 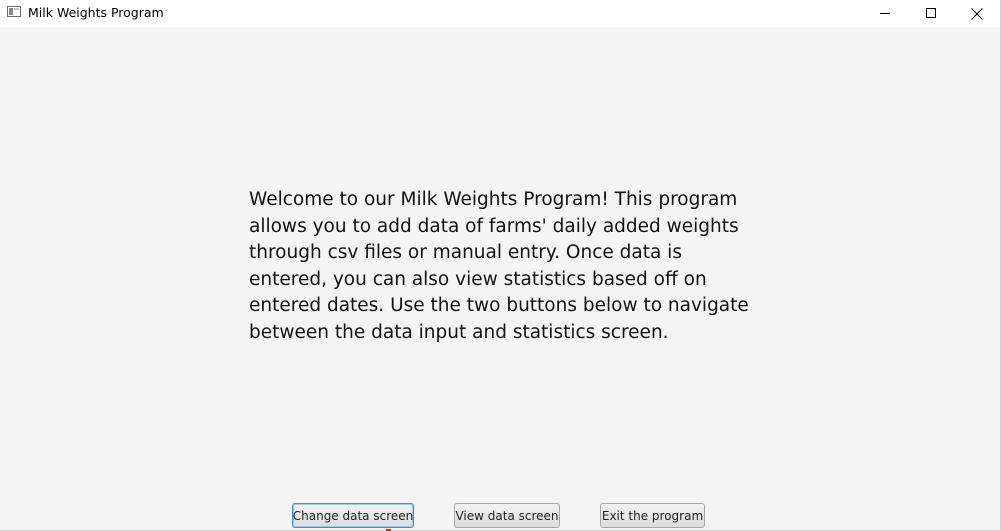 I want to click on change-data-screen-button: Change data screen, so click(x=353, y=515).